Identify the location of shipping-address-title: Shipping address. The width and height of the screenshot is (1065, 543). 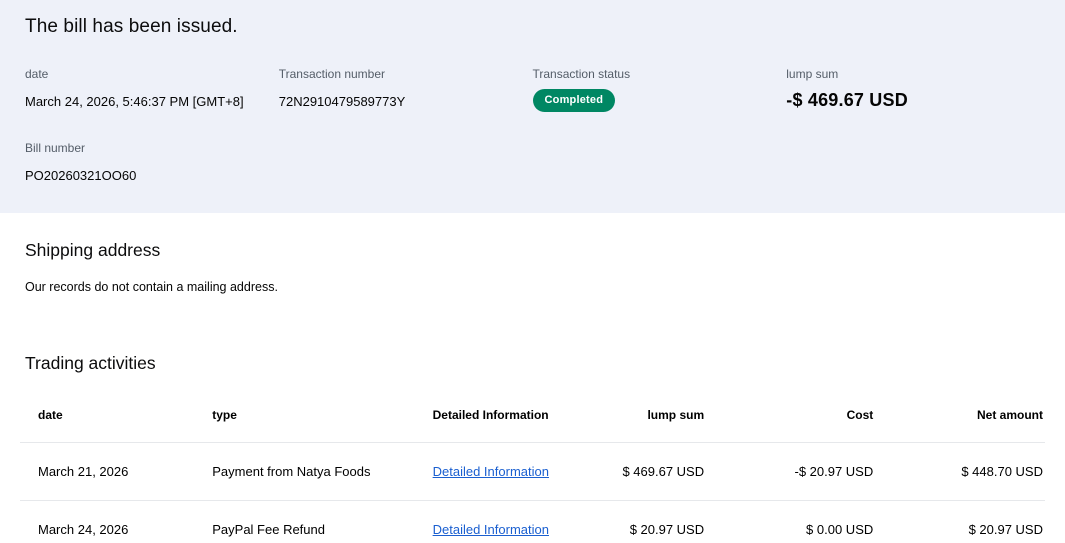
(93, 250).